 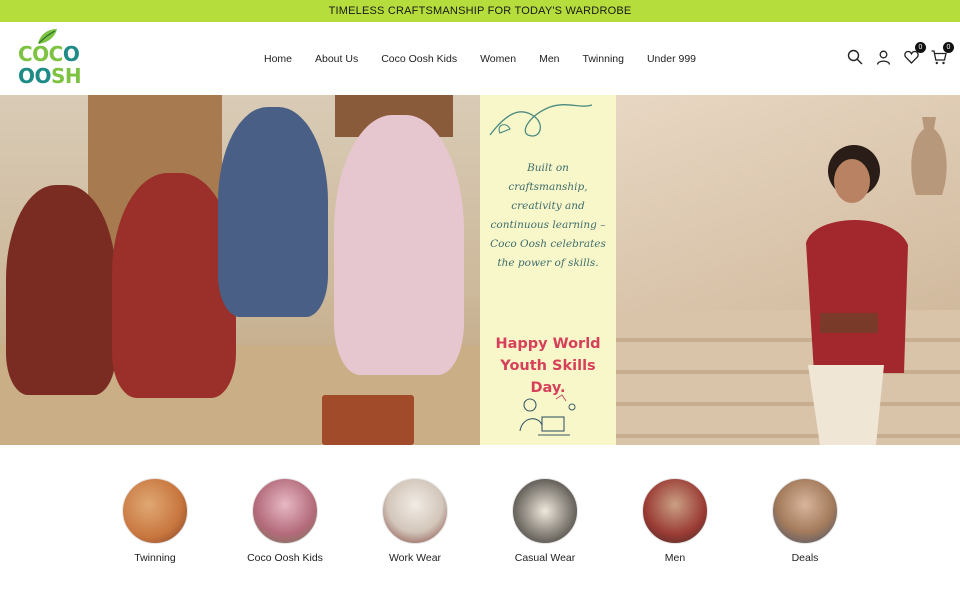 I want to click on heart-icon, so click(x=911, y=57).